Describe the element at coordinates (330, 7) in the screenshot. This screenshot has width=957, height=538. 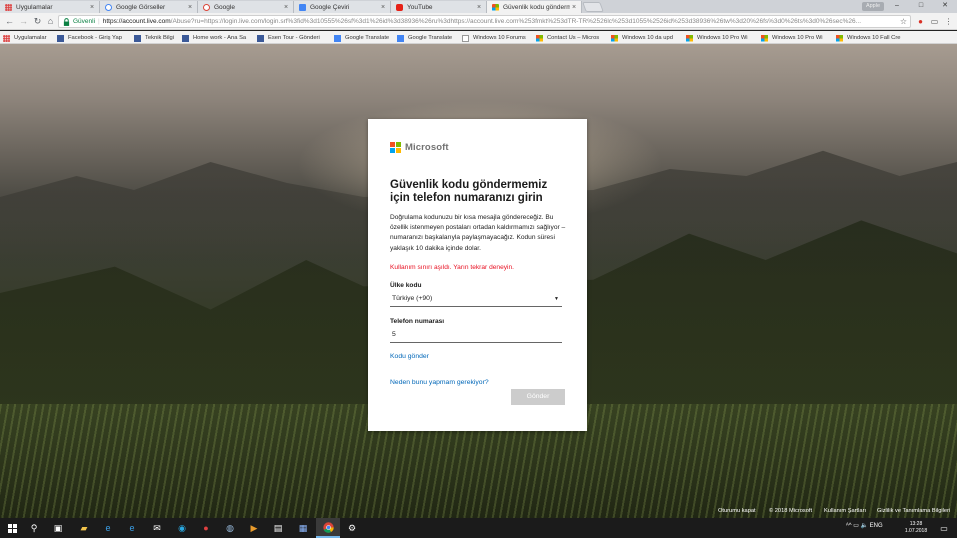
I see `tab-label: Google Çeviri` at that location.